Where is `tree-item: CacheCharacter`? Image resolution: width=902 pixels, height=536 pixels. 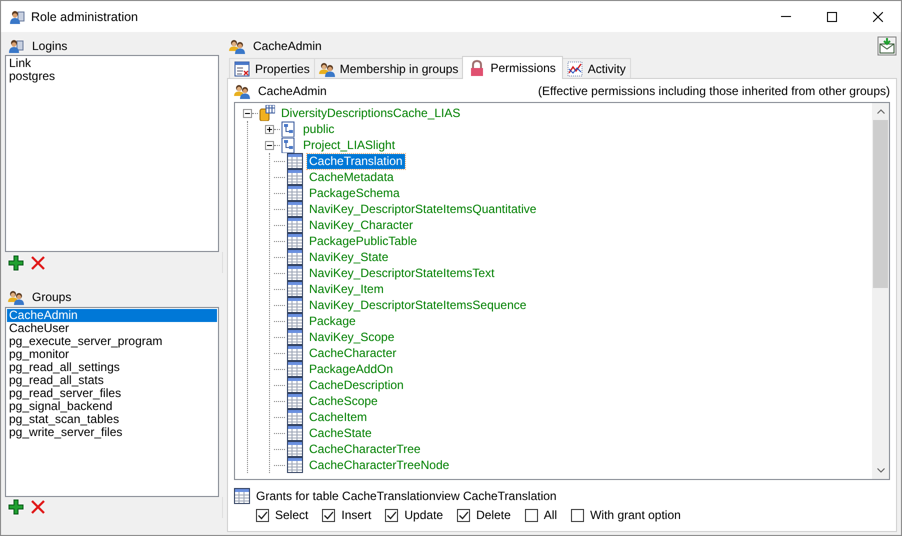 tree-item: CacheCharacter is located at coordinates (352, 353).